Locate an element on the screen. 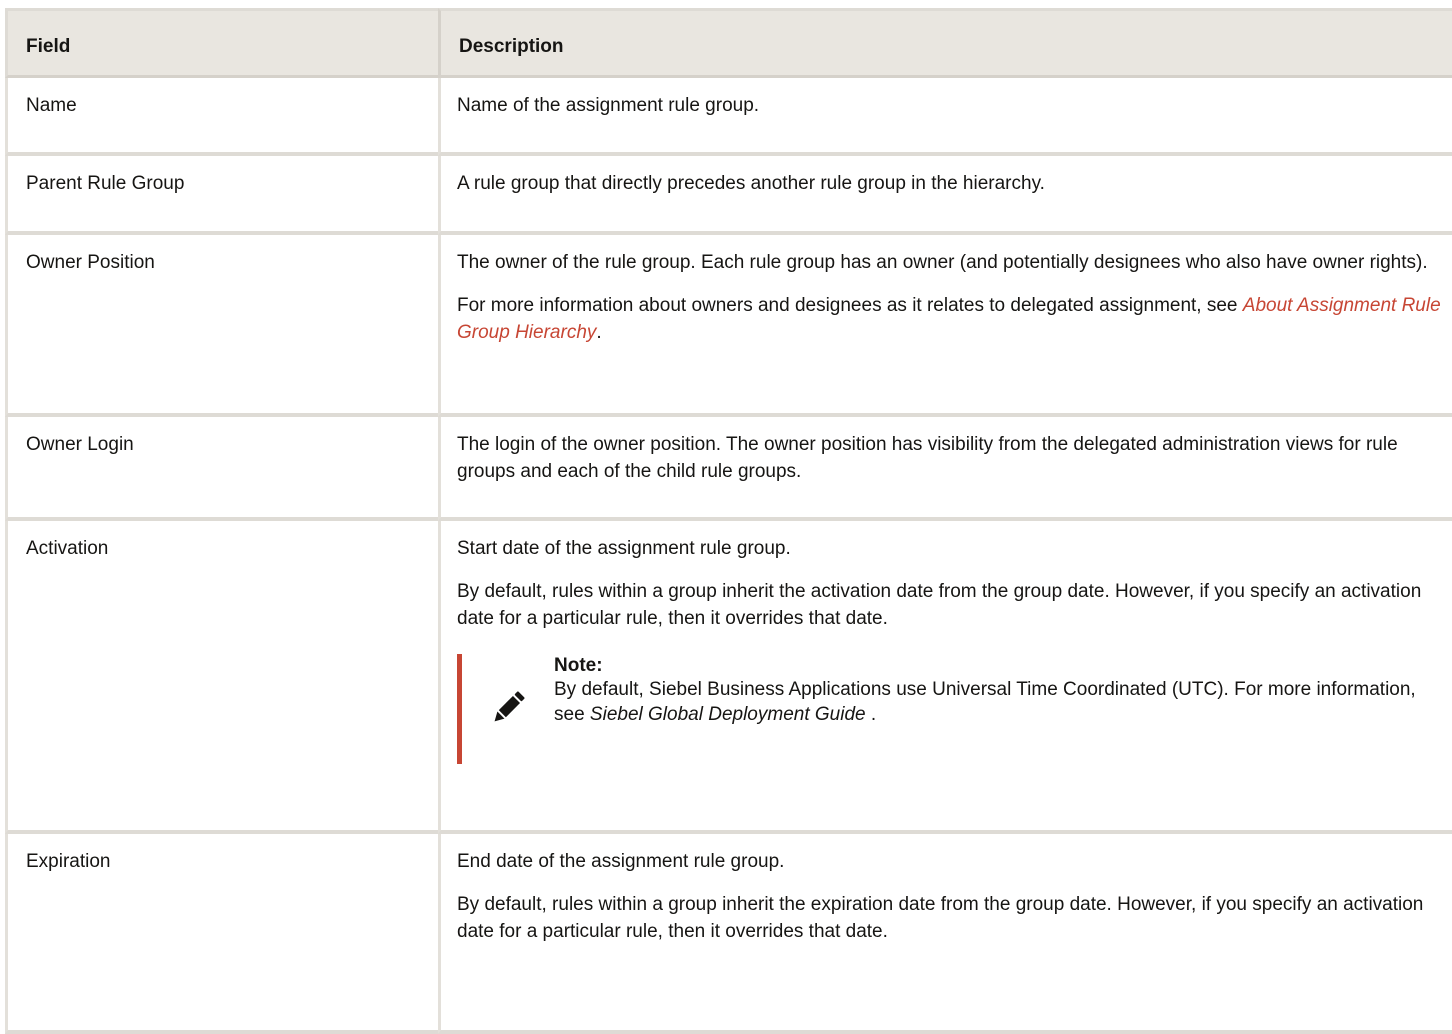  description-cell: Name of the assignment rule group. is located at coordinates (945, 117).